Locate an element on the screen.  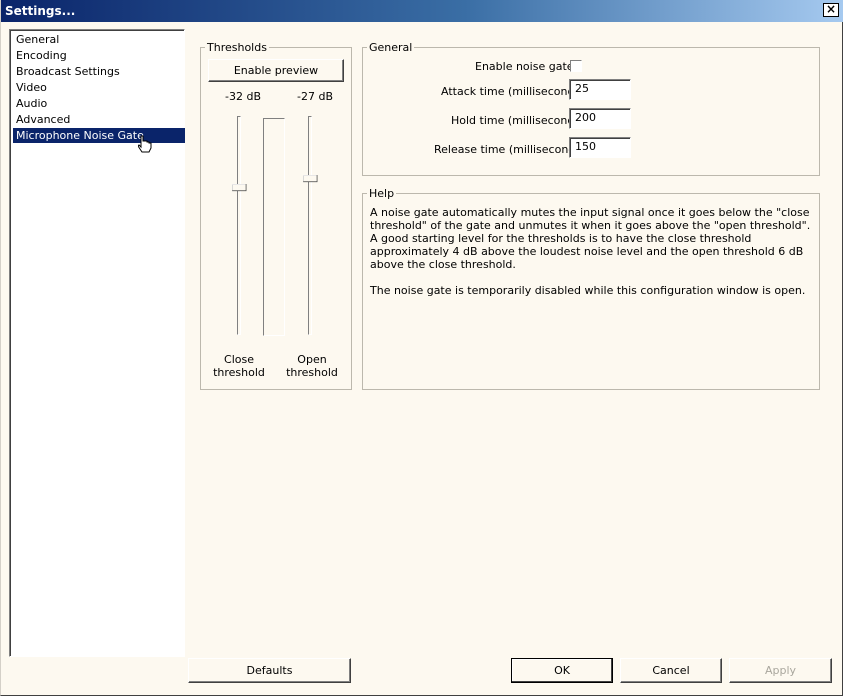
enable-noise-gate-checkbox is located at coordinates (576, 66).